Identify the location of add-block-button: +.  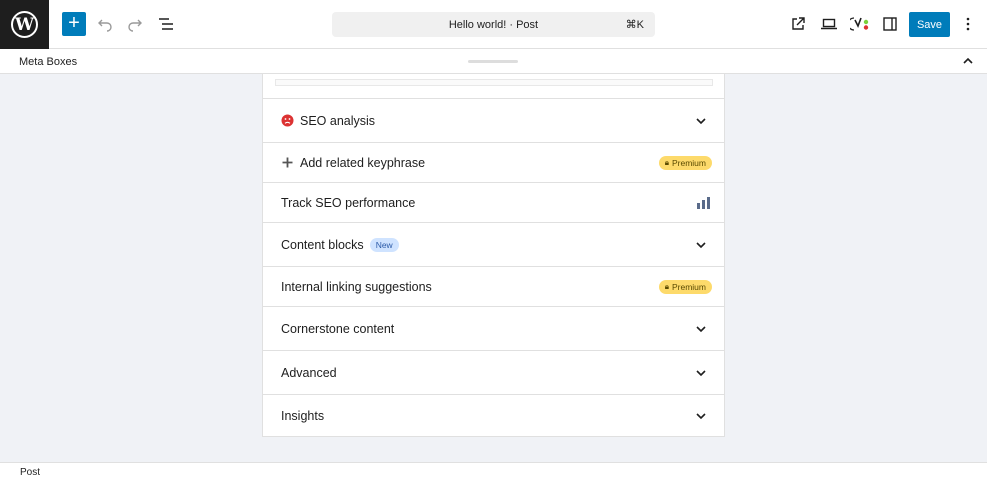
(74, 24).